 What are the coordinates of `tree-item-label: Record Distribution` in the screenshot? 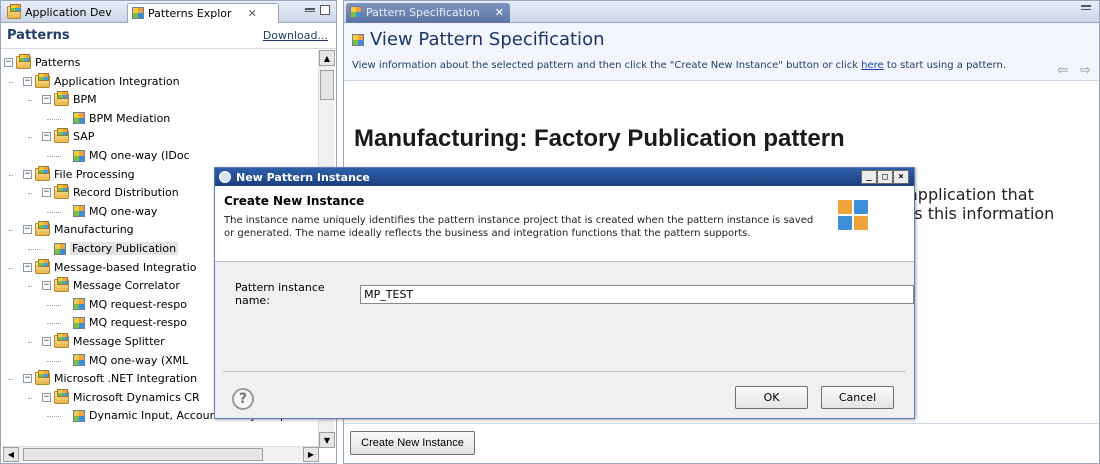 It's located at (126, 193).